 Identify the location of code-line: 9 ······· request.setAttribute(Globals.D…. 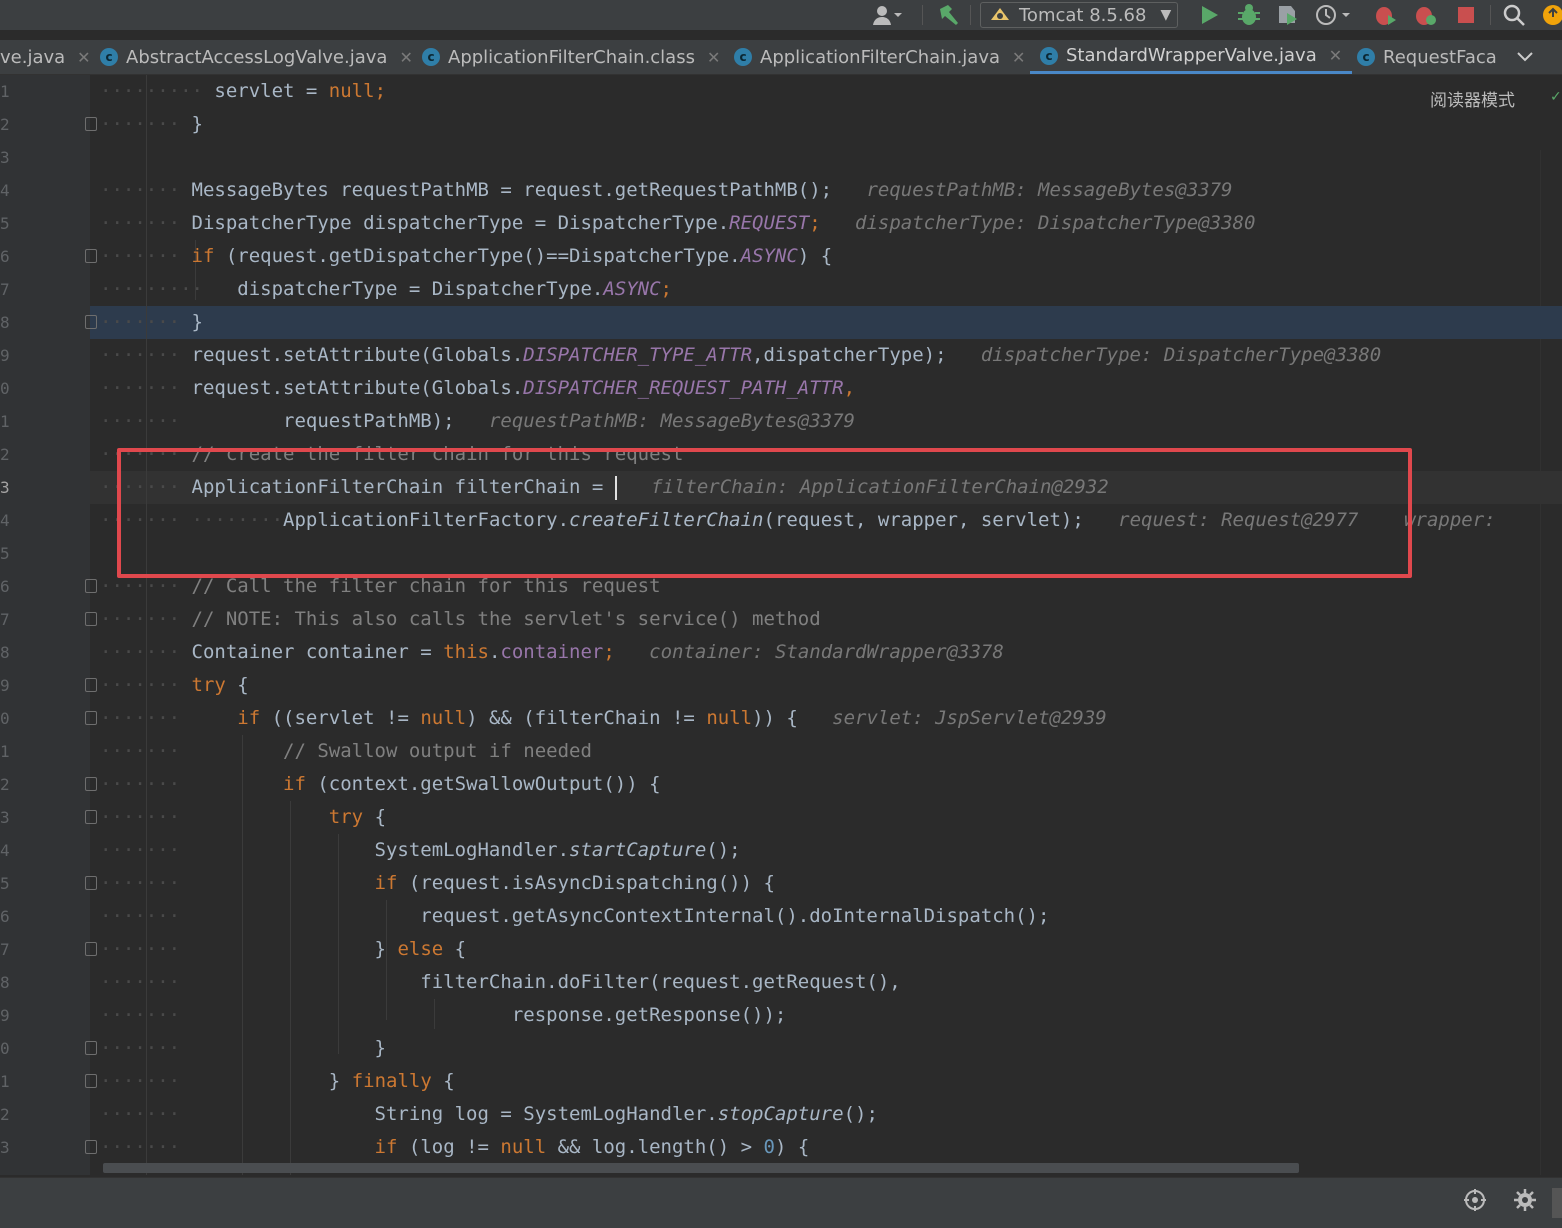
(781, 355).